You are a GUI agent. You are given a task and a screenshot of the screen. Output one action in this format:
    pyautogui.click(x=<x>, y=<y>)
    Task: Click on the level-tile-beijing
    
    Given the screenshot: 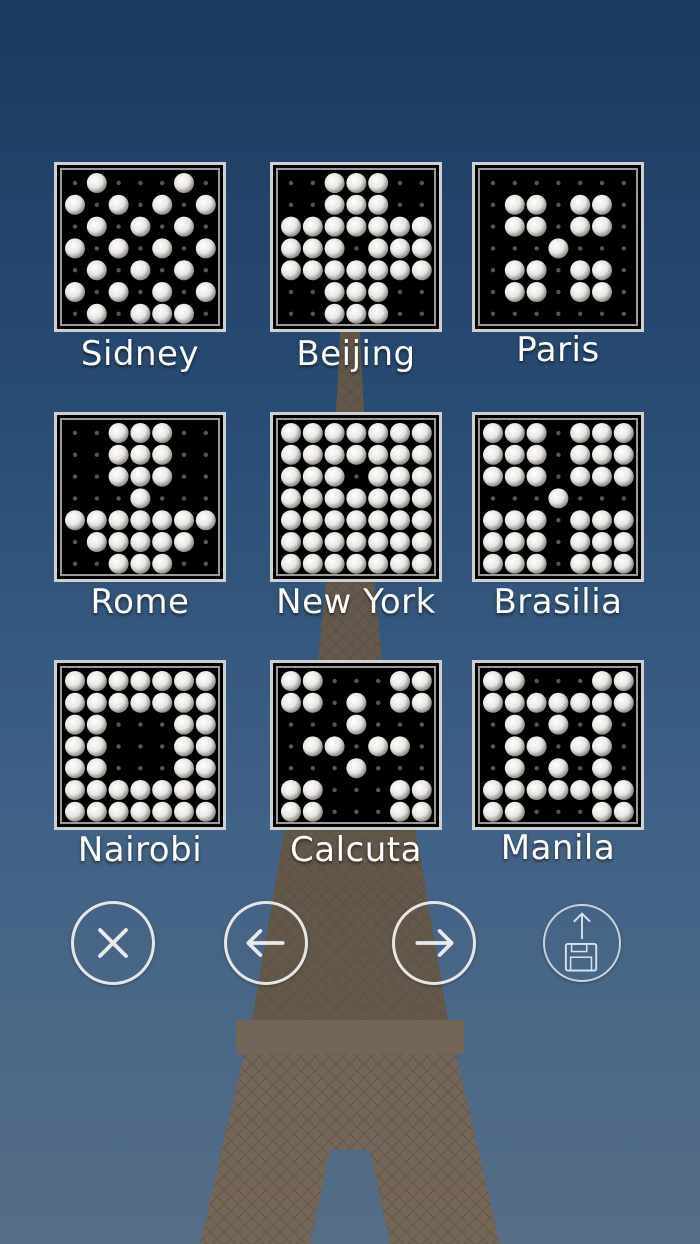 What is the action you would take?
    pyautogui.click(x=356, y=247)
    